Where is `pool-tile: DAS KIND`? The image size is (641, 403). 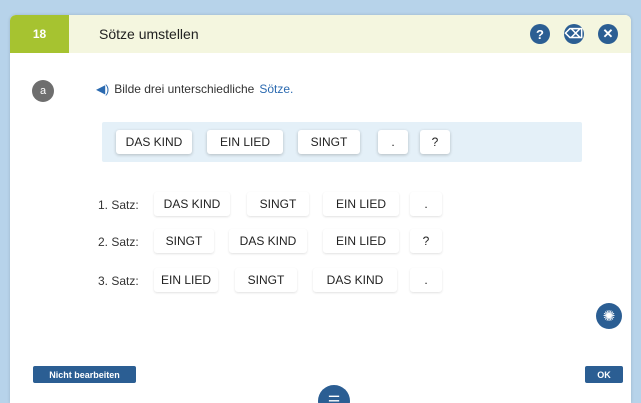 pool-tile: DAS KIND is located at coordinates (154, 142).